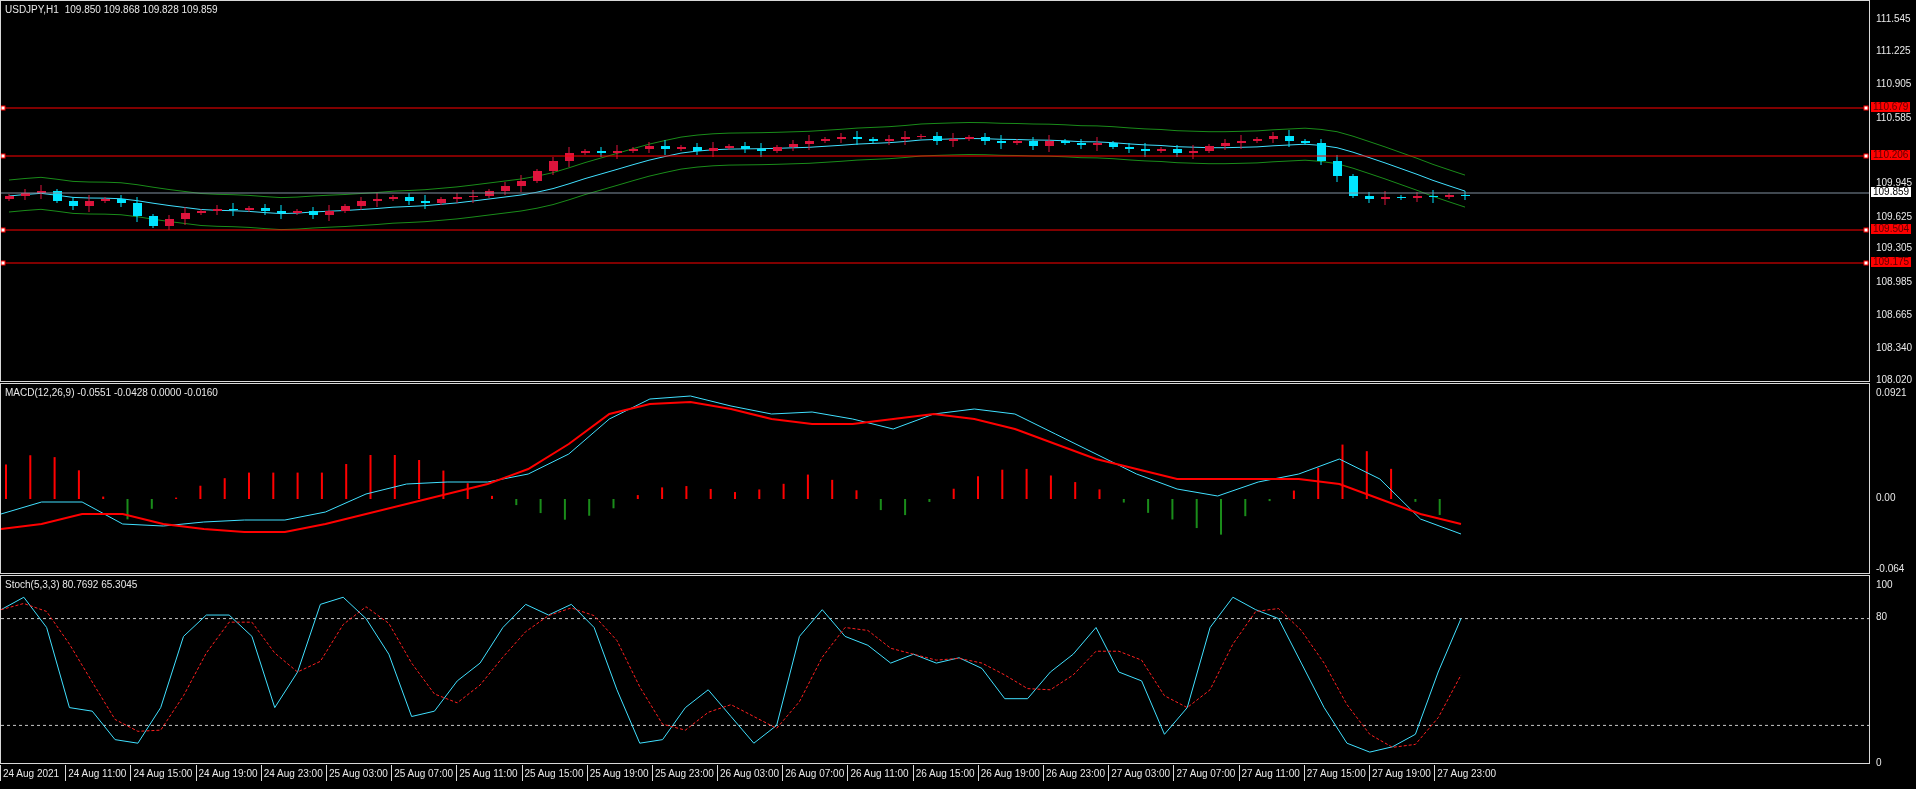 The height and width of the screenshot is (789, 1916). Describe the element at coordinates (141, 9) in the screenshot. I see `ohlc-values: 109.850 109.868 109.828 109.859` at that location.